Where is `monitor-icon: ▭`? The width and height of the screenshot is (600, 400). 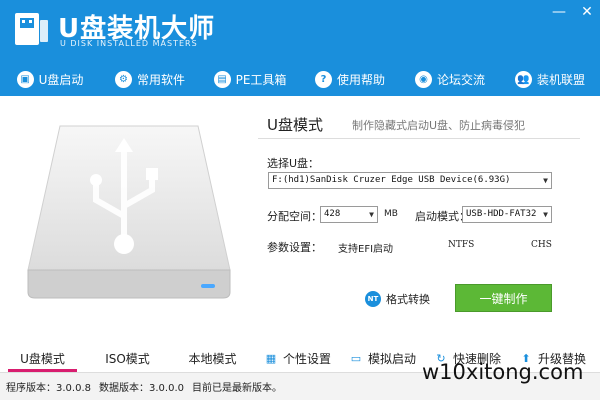
monitor-icon: ▭ is located at coordinates (356, 358).